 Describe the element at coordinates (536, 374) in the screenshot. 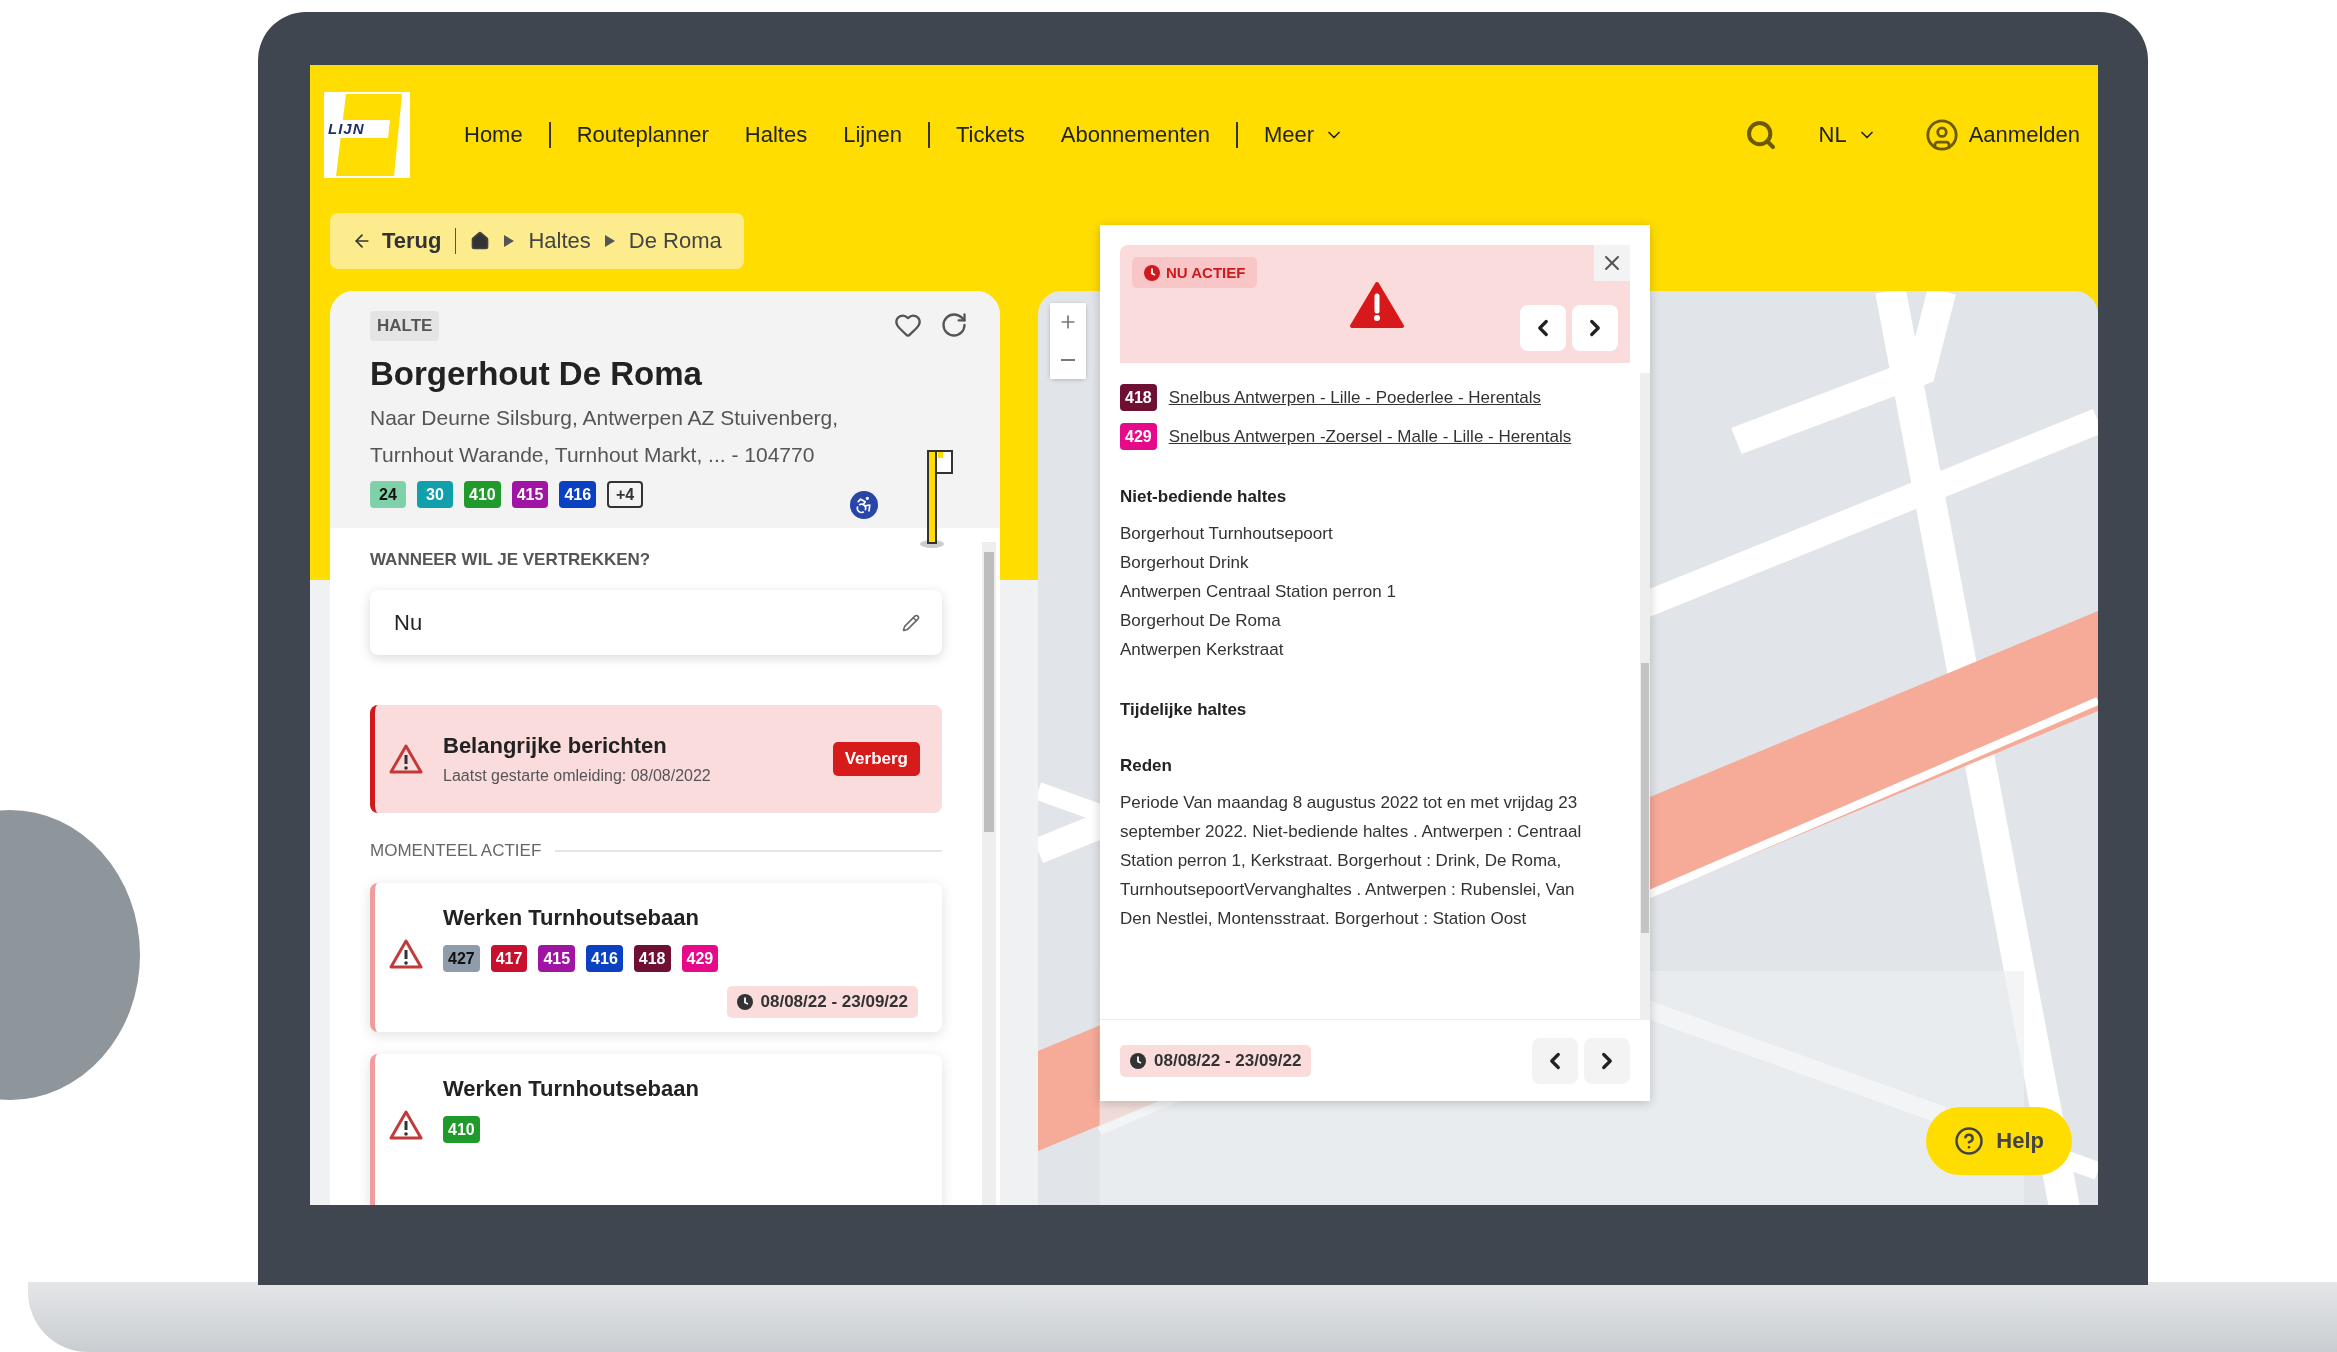

I see `stop-name: Borgerhout De Roma` at that location.